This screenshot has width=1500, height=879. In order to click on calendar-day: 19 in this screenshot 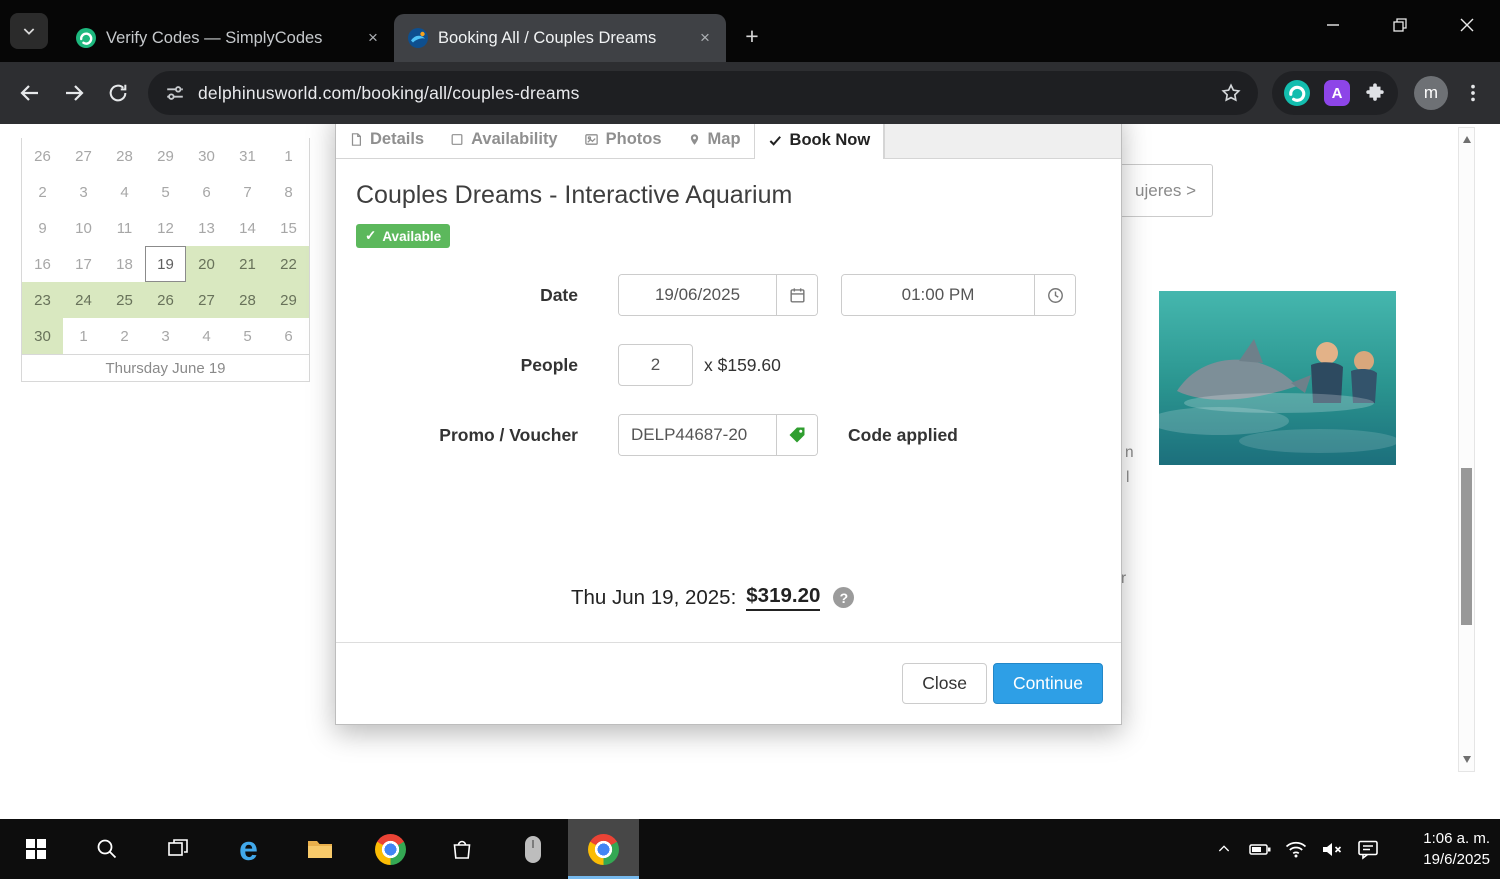, I will do `click(165, 264)`.